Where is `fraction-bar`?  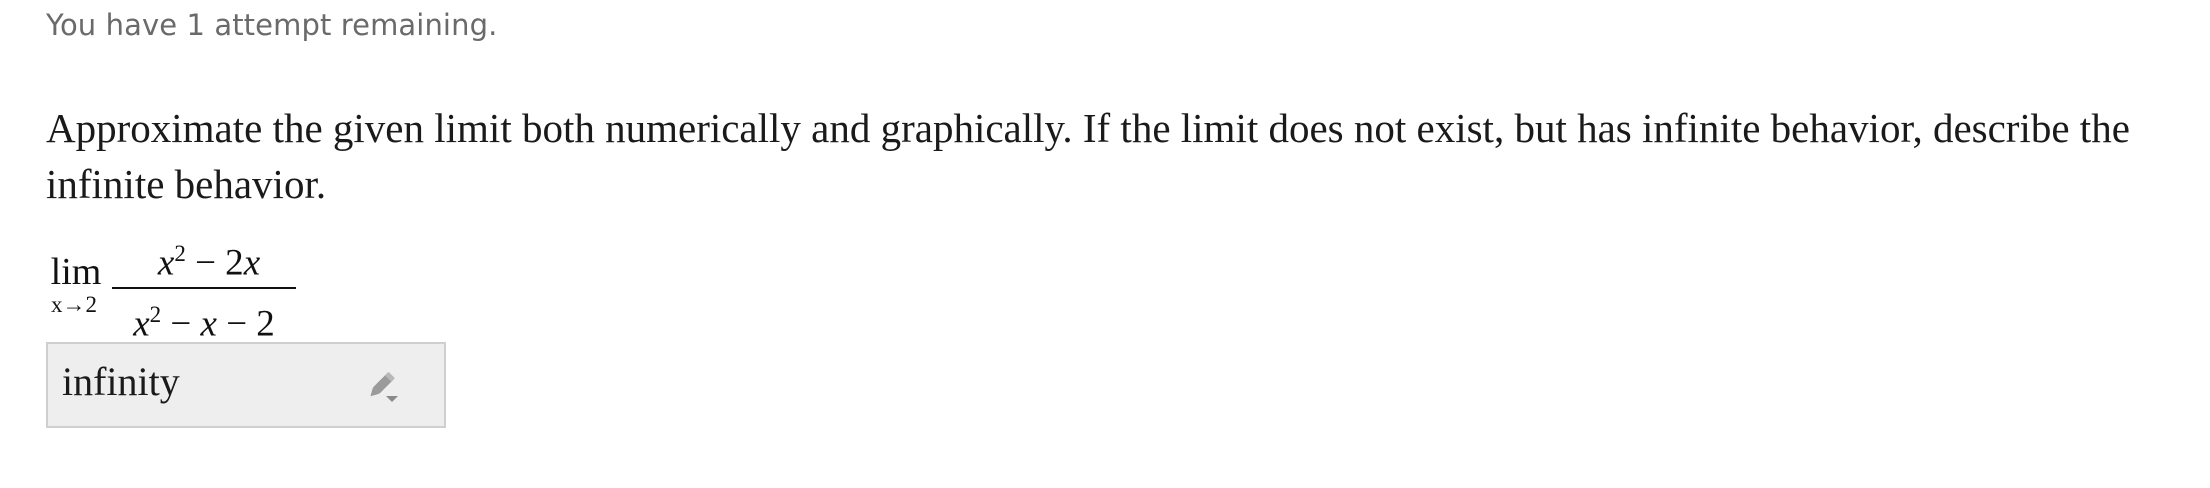
fraction-bar is located at coordinates (204, 288).